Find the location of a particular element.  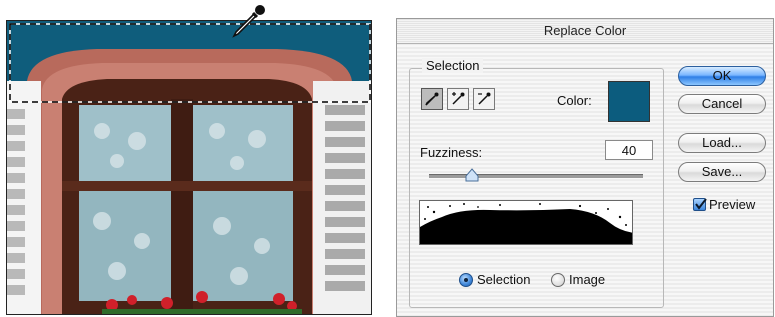

image-radio is located at coordinates (558, 280).